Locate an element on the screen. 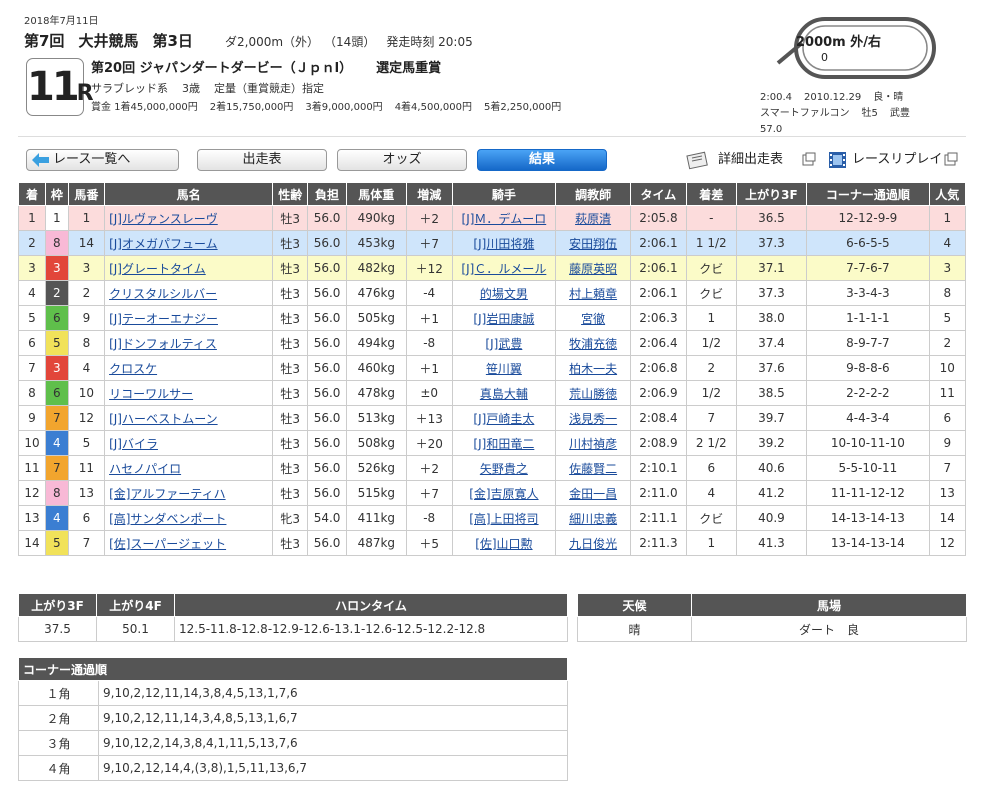 The width and height of the screenshot is (983, 789). jockey-link: 矢野貴之 is located at coordinates (504, 469).